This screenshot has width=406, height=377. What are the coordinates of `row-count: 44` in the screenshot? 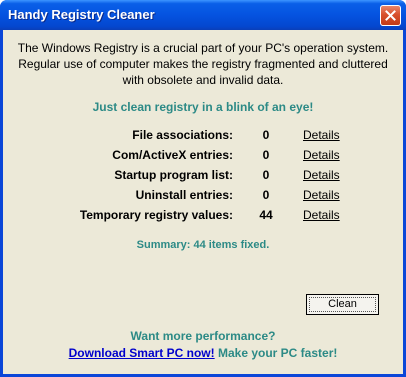 It's located at (266, 215).